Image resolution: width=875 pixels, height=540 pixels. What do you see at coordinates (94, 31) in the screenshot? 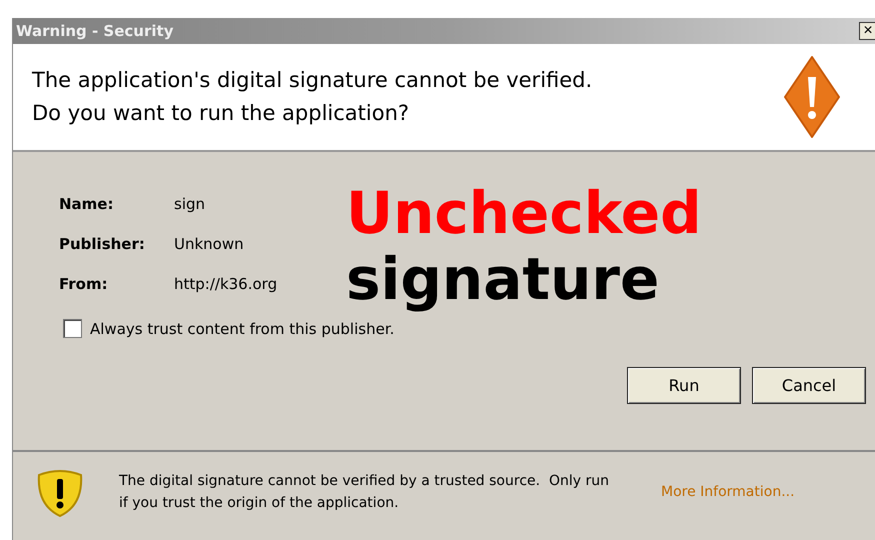
I see `window-title: Warning - Security` at bounding box center [94, 31].